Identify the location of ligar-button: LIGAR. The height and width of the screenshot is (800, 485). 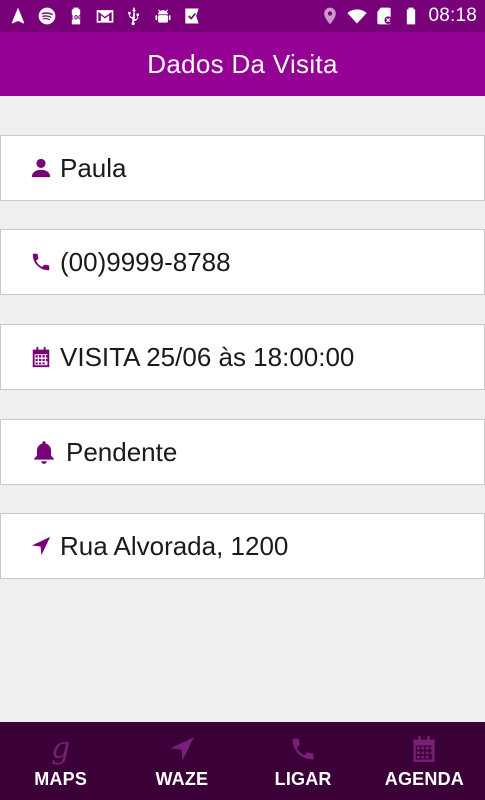
(303, 761).